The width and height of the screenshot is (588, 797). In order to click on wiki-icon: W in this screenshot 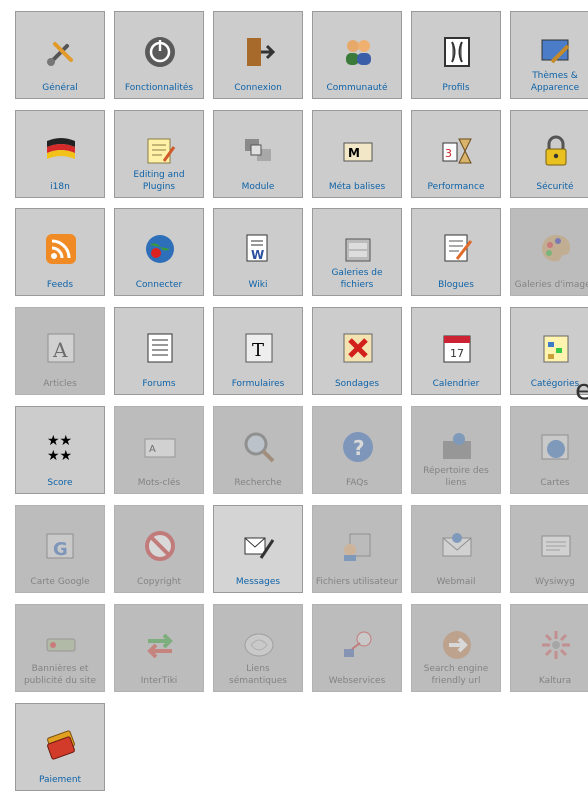, I will do `click(259, 249)`.